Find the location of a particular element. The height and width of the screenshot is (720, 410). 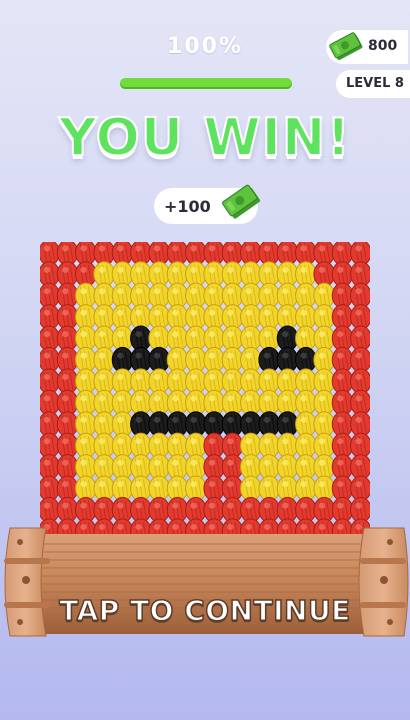

tap-to-continue-button: TAP TO CONTINUE is located at coordinates (205, 610).